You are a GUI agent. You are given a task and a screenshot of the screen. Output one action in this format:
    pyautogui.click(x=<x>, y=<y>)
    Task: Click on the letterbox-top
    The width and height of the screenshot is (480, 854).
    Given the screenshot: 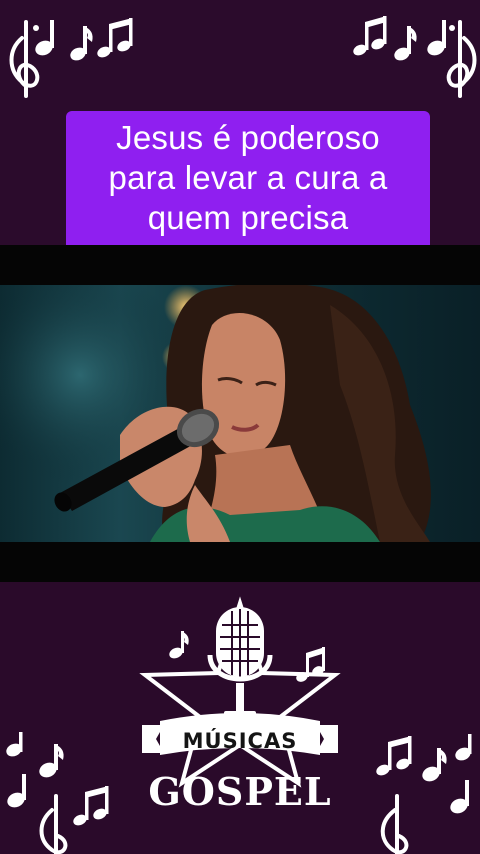 What is the action you would take?
    pyautogui.click(x=240, y=265)
    